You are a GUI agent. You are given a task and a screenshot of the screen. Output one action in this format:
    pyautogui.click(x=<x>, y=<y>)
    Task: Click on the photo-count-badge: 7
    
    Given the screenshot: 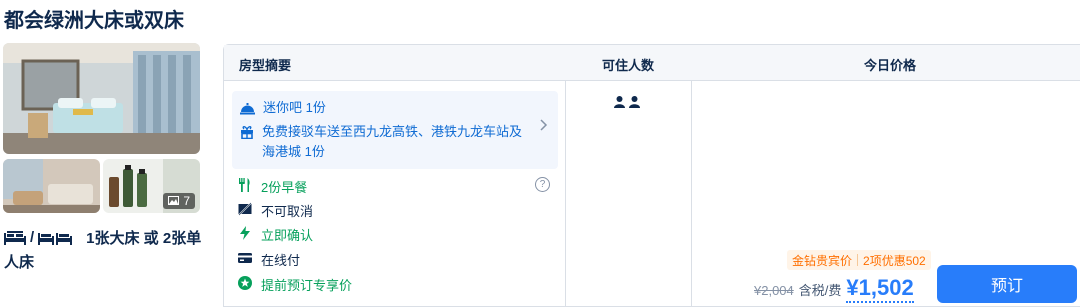 What is the action you would take?
    pyautogui.click(x=179, y=201)
    